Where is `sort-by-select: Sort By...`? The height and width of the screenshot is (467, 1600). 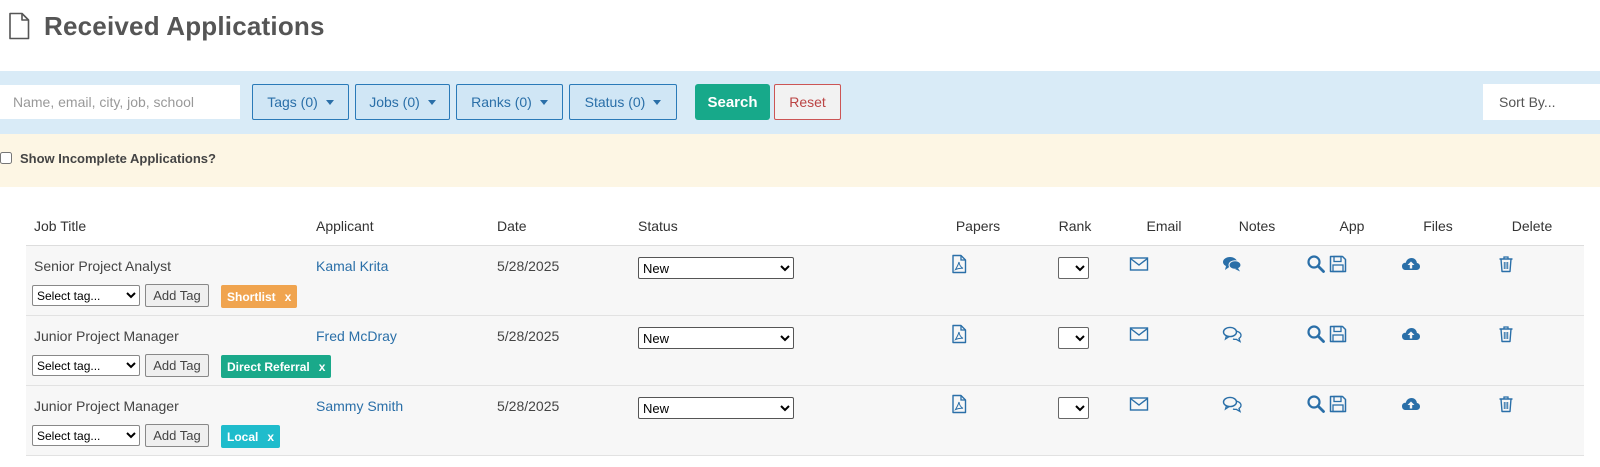 sort-by-select: Sort By... is located at coordinates (1541, 102).